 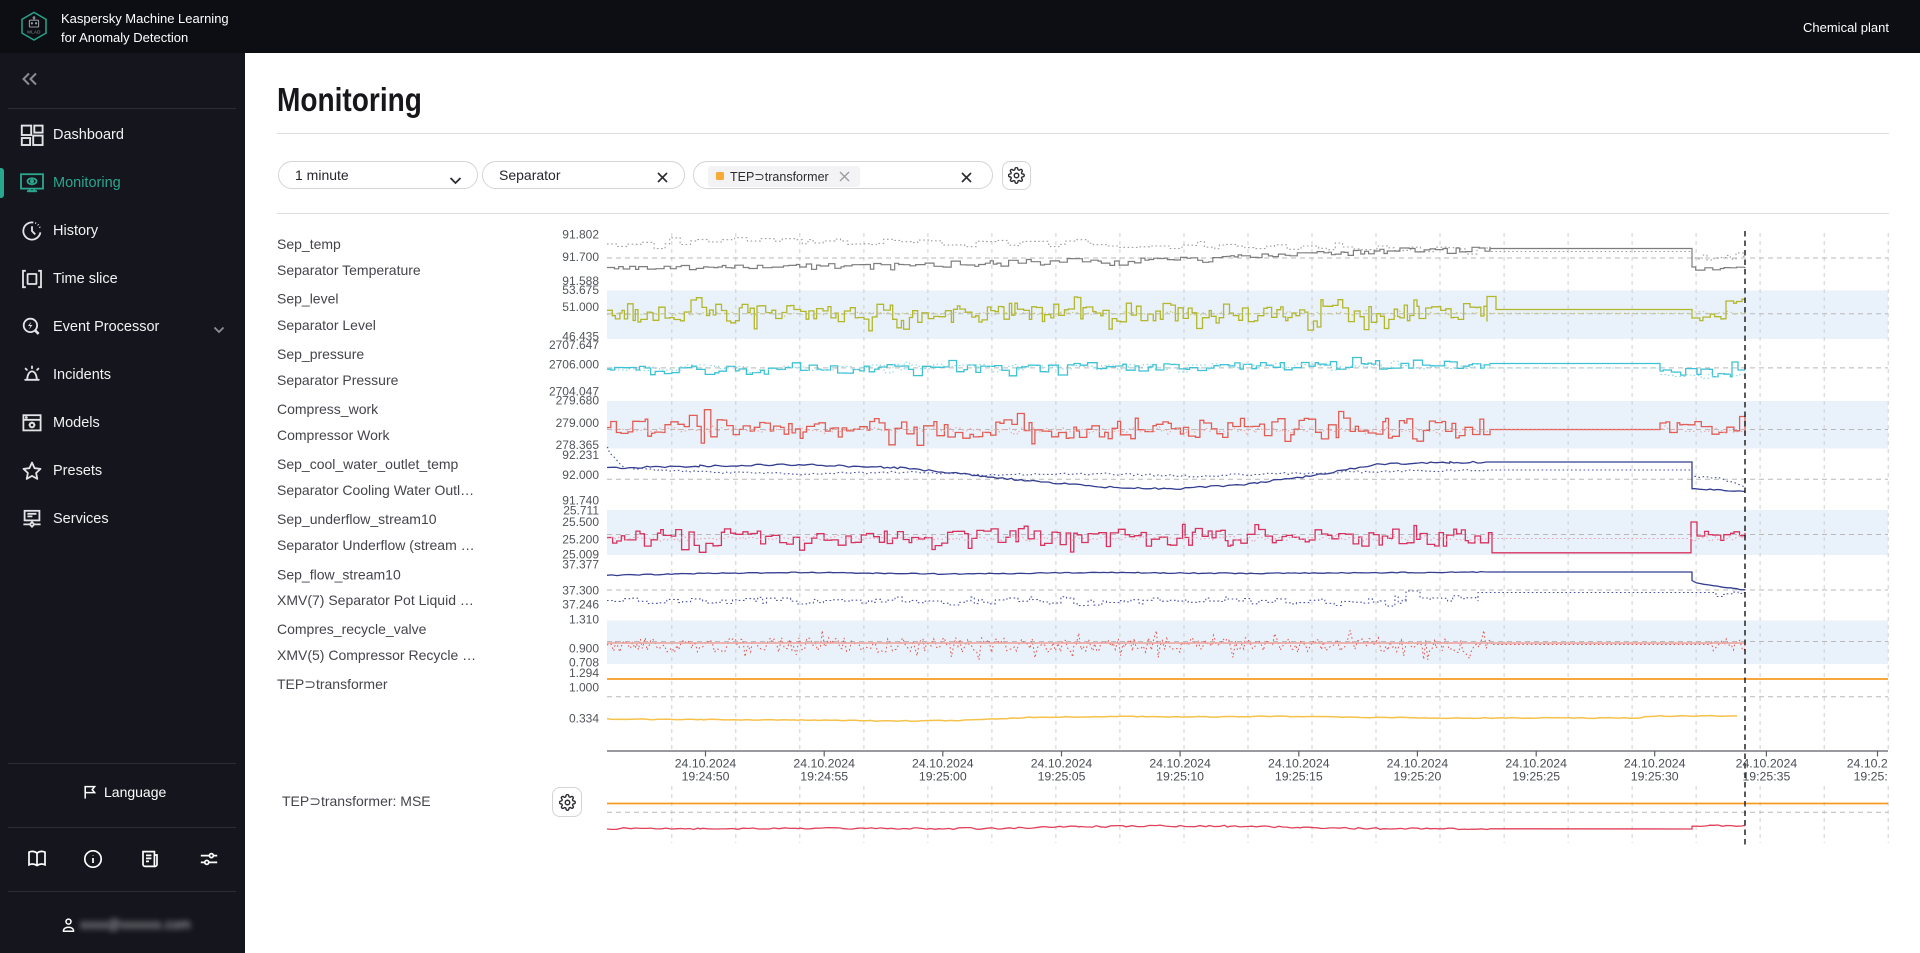 I want to click on svg-text: MLAD, so click(x=33, y=31).